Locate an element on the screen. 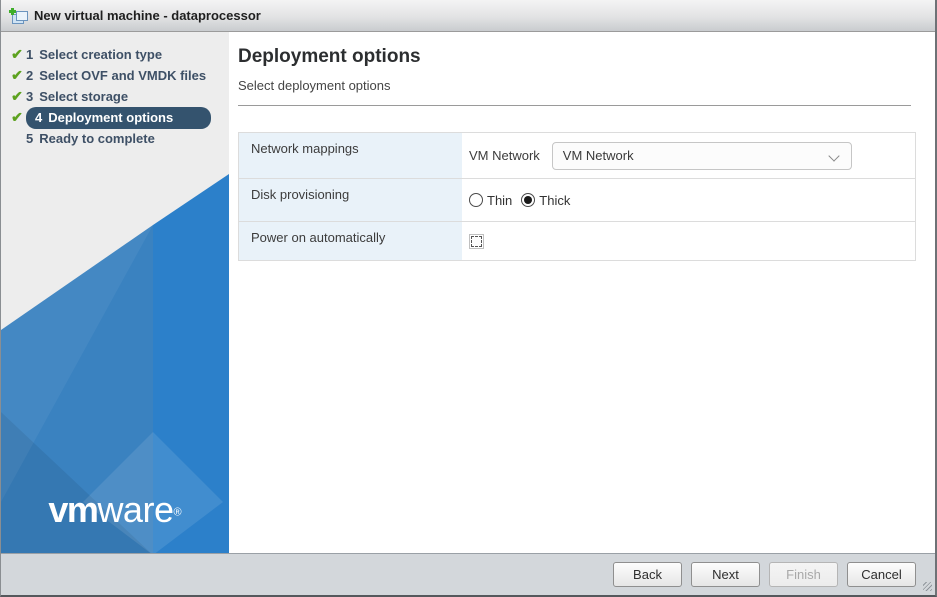 This screenshot has width=937, height=597. step-label: 3 Select storage is located at coordinates (77, 96).